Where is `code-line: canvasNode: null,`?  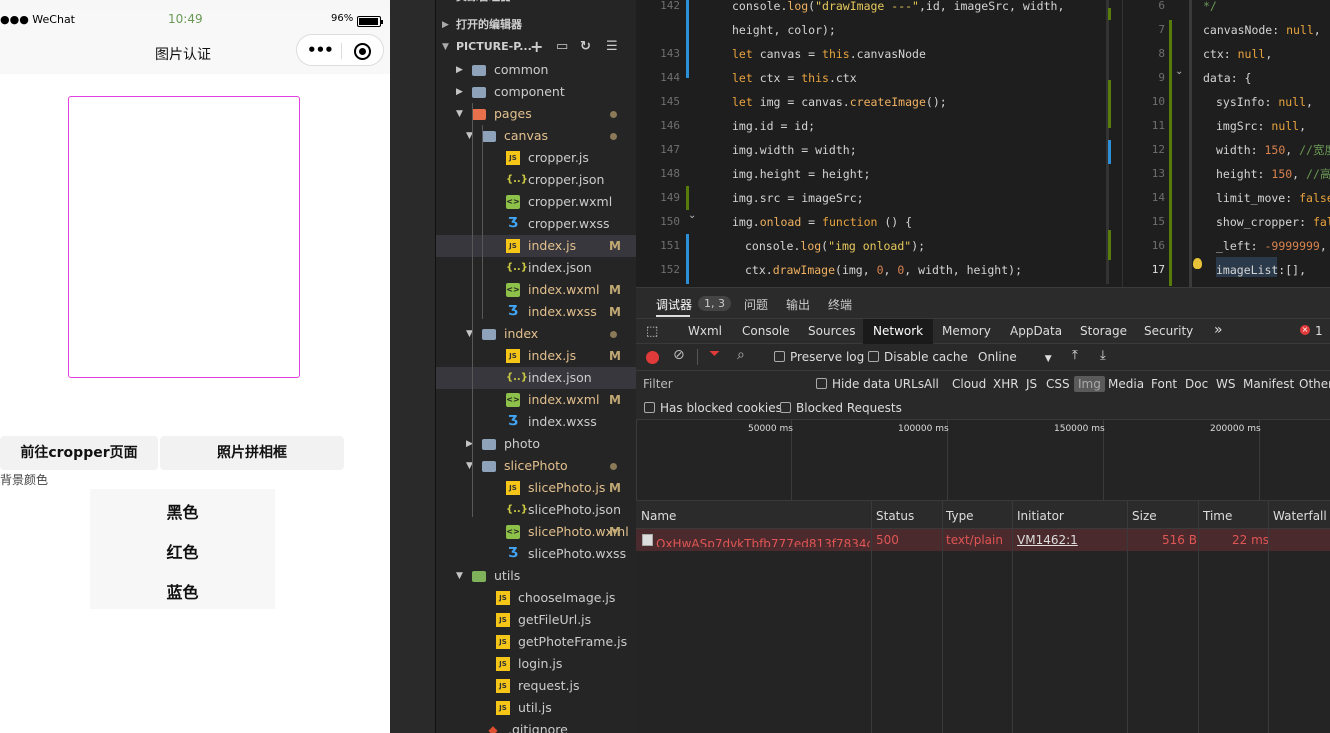 code-line: canvasNode: null, is located at coordinates (1262, 30).